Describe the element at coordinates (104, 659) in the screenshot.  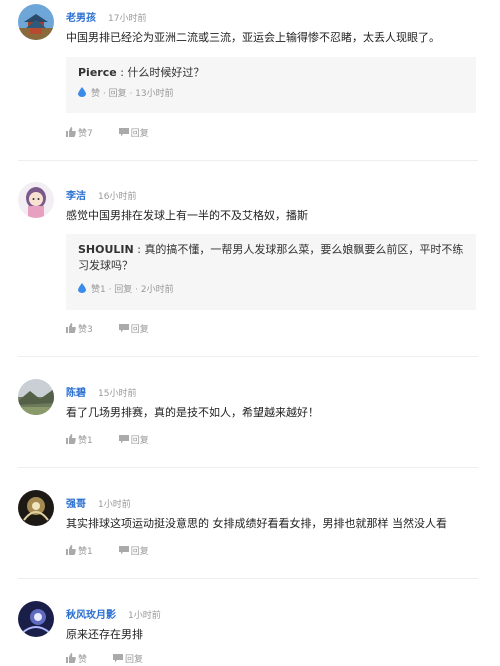
I see `comment-actions: 赞 回复` at that location.